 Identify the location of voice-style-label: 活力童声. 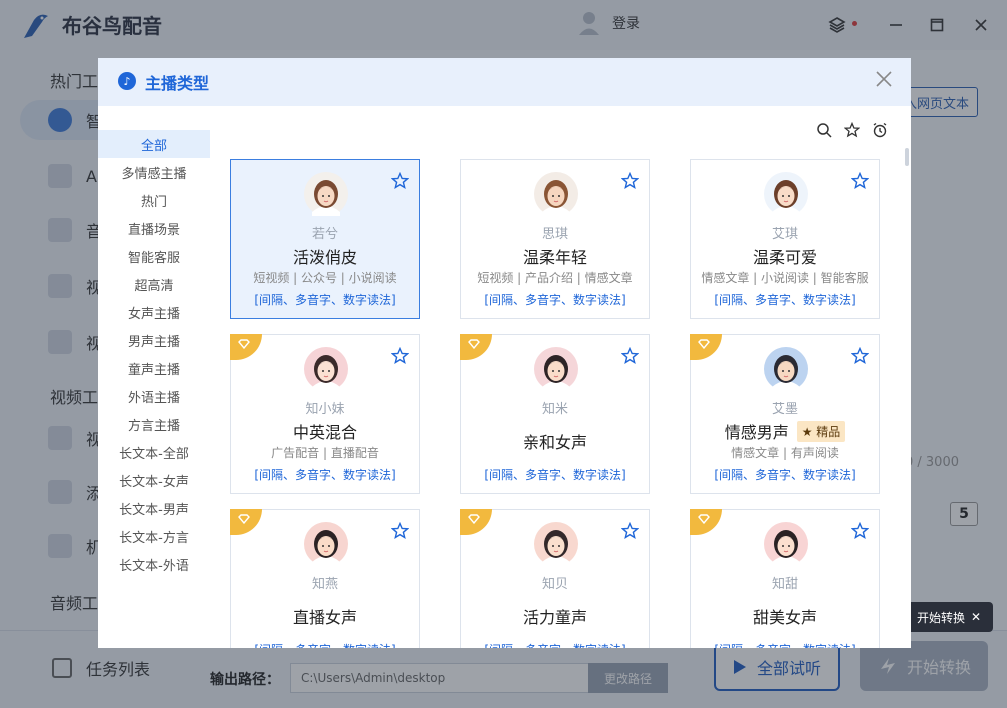
(554, 617).